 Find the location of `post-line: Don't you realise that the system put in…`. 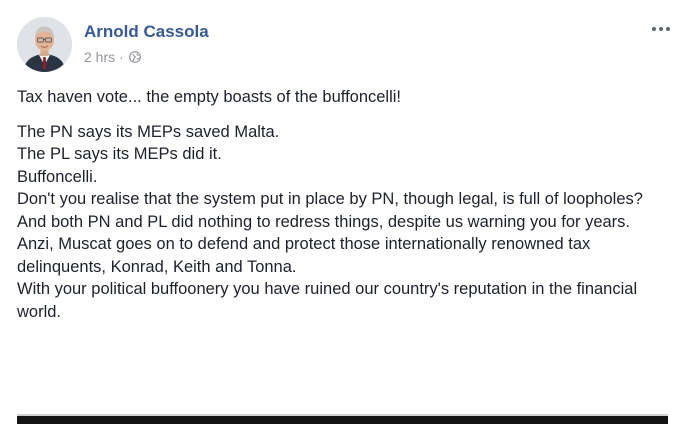

post-line: Don't you realise that the system put in… is located at coordinates (330, 199).